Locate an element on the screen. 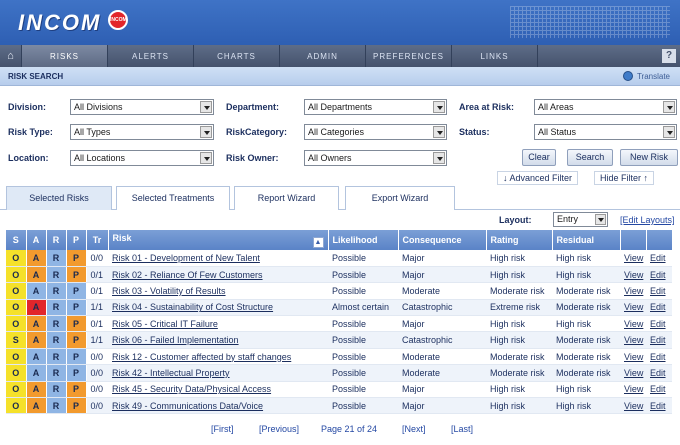 The image size is (680, 445). logo-badge: INCOM is located at coordinates (118, 20).